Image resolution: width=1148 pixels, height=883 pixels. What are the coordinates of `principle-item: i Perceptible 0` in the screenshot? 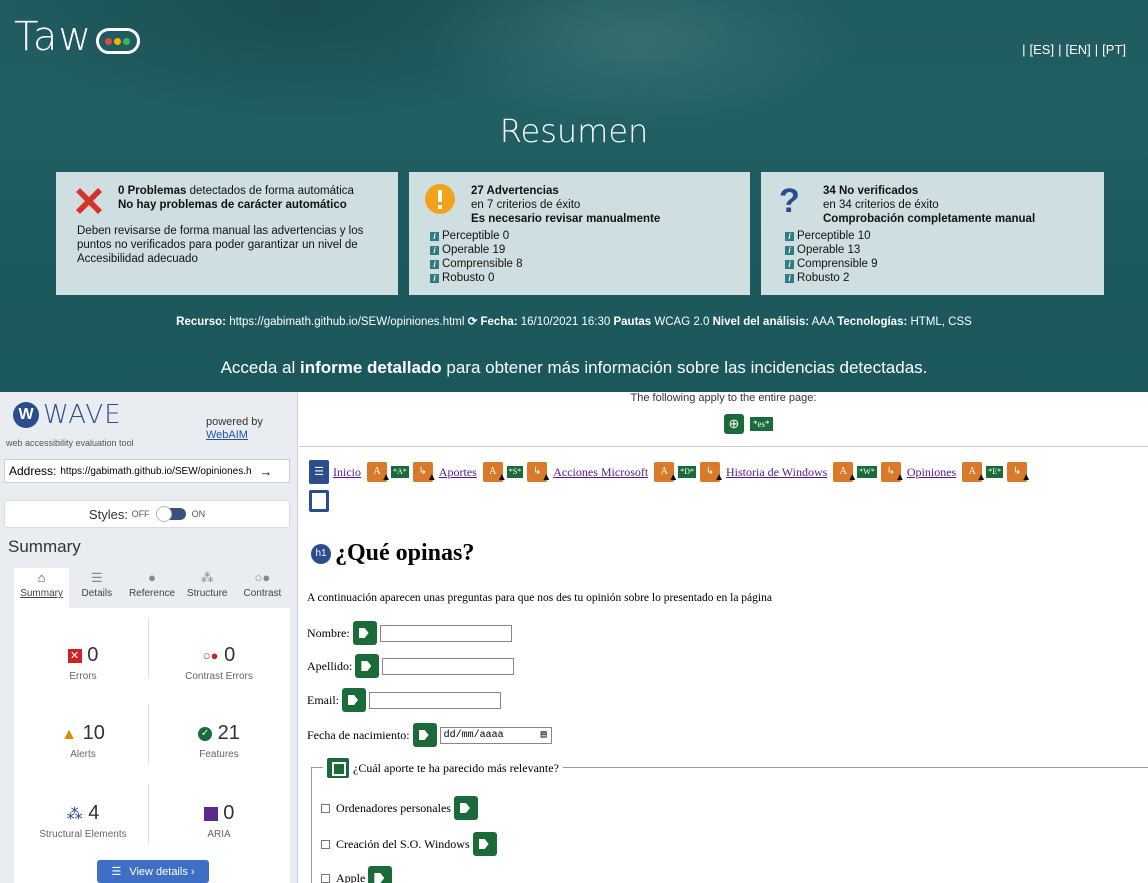 It's located at (476, 236).